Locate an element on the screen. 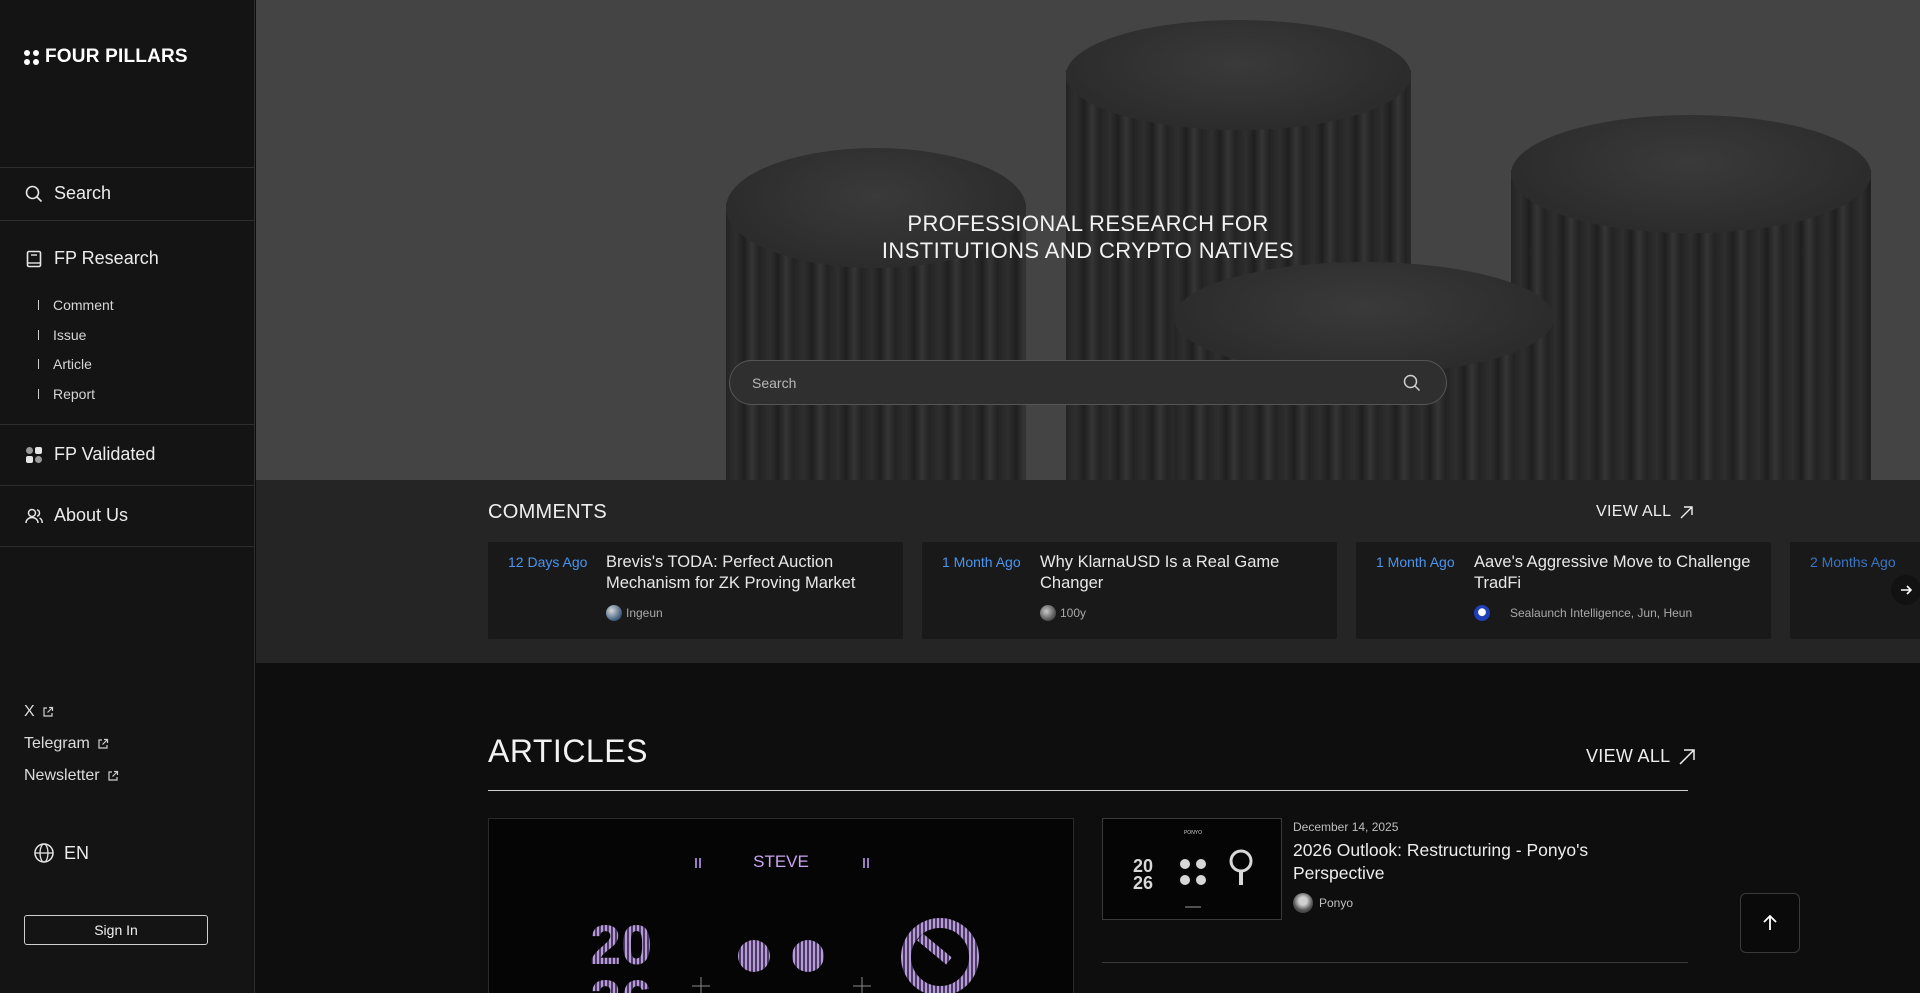 The image size is (1920, 993). sidebar-item-fp-validated: FP Validated is located at coordinates (89, 454).